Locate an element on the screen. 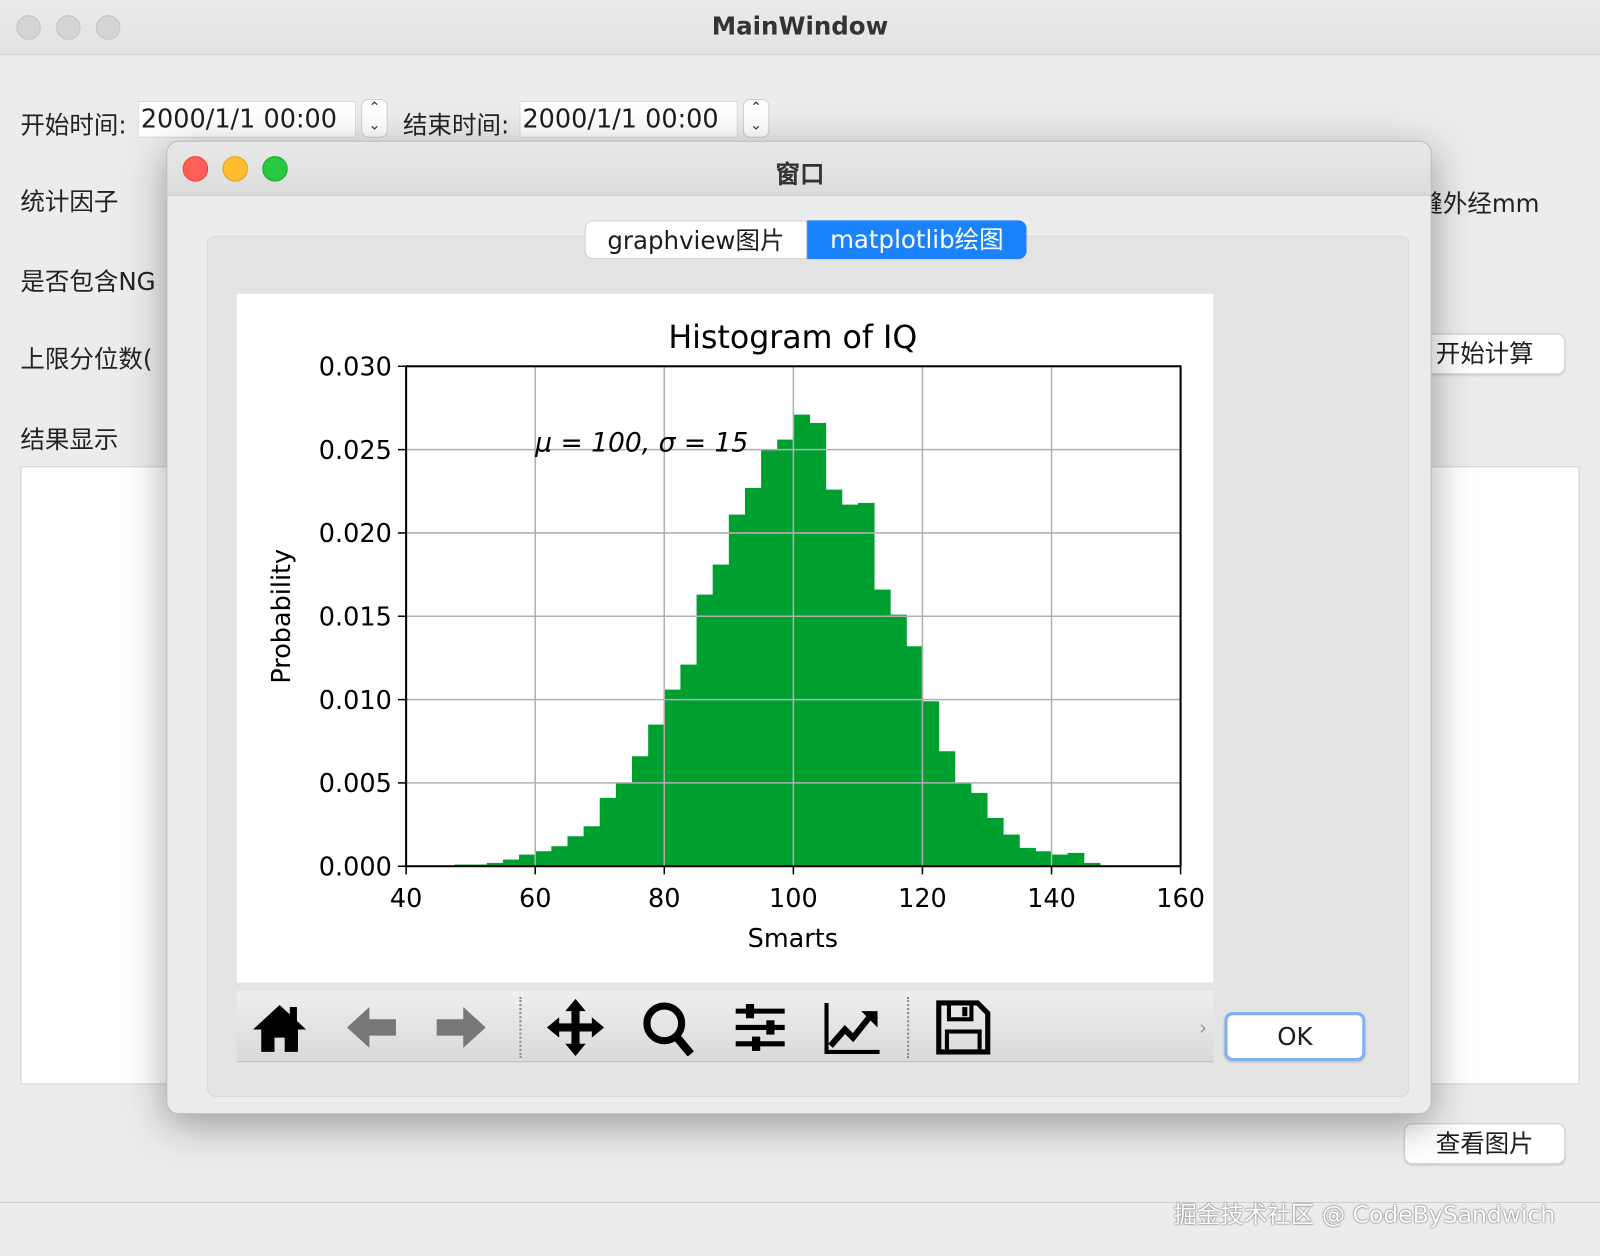  zoom-icon is located at coordinates (668, 1028).